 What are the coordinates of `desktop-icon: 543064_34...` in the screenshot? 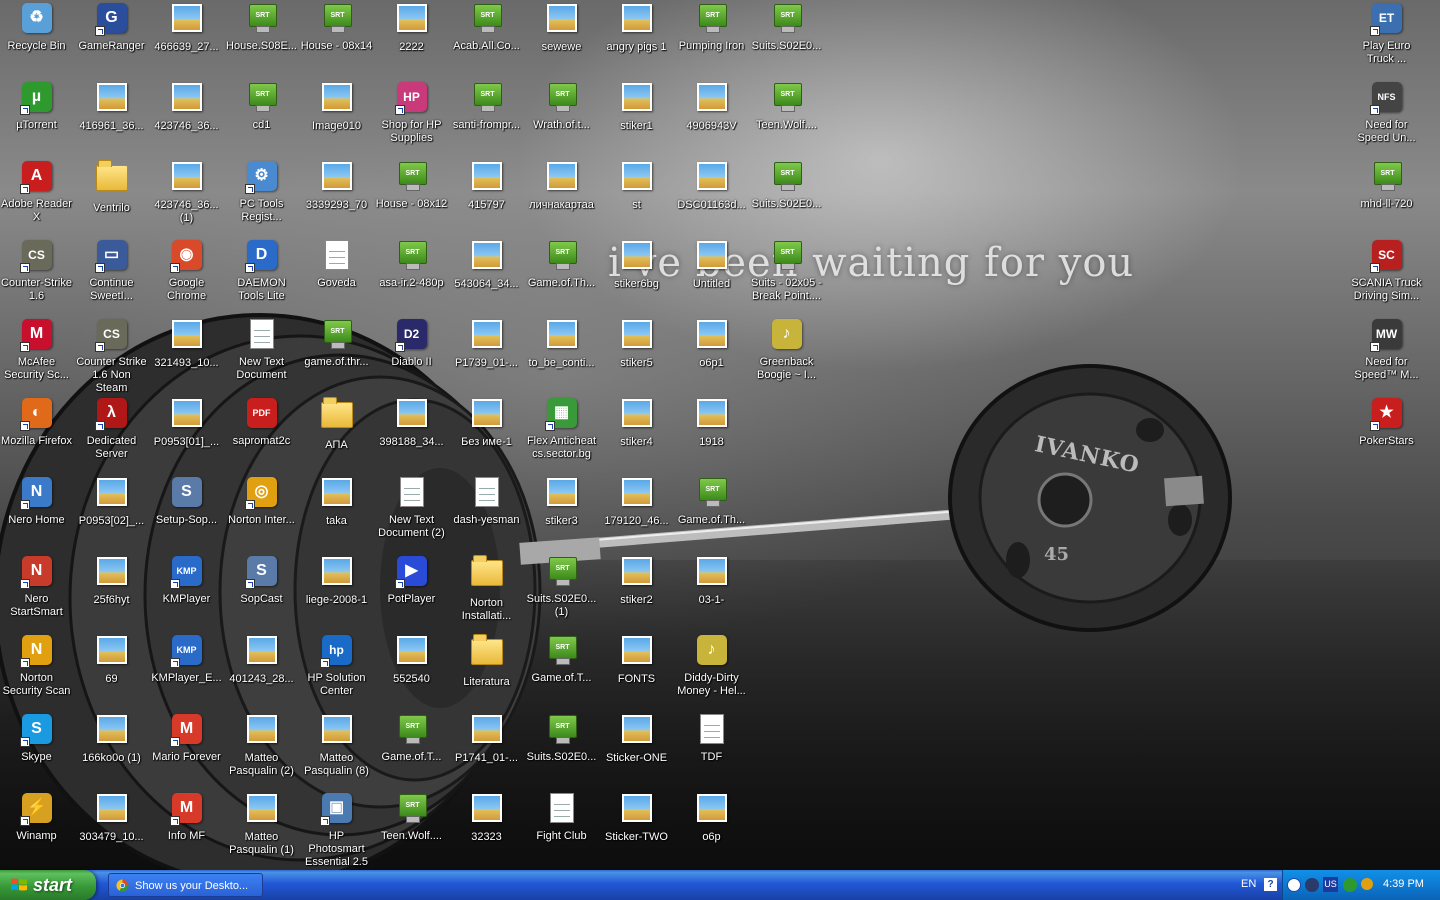 It's located at (486, 265).